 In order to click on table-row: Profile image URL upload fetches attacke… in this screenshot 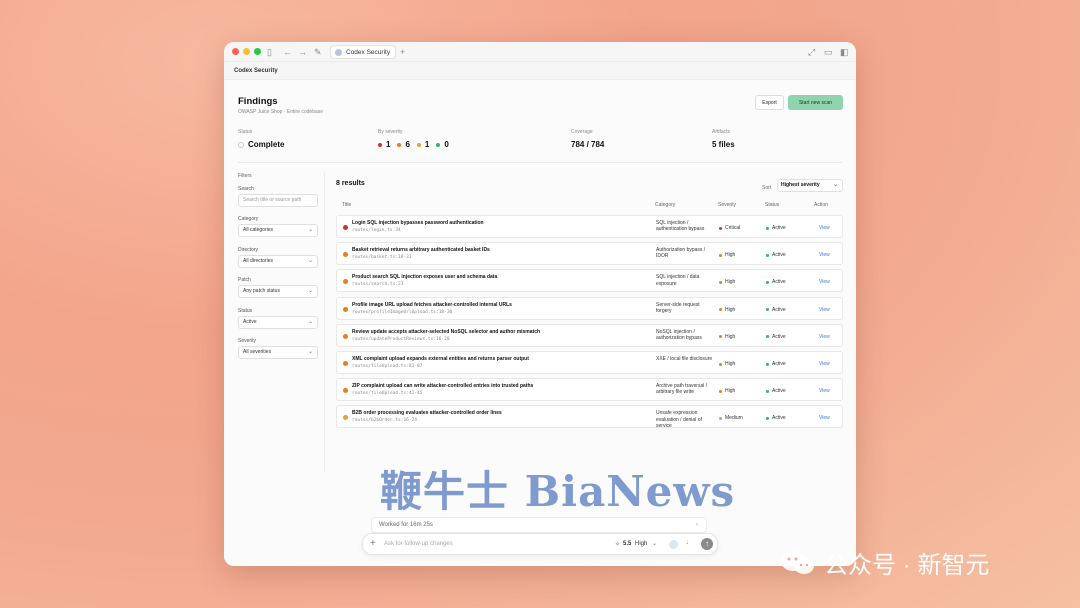, I will do `click(589, 308)`.